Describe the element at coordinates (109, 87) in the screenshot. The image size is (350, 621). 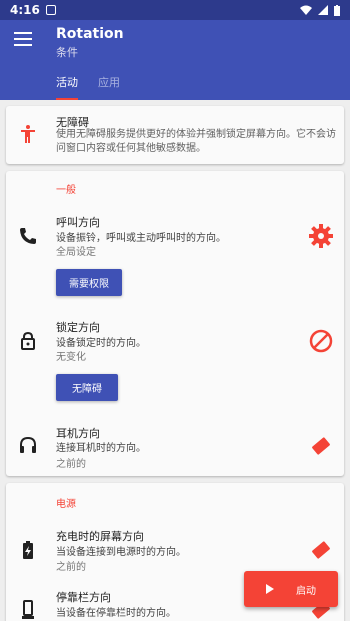
I see `tab-apps: 应用` at that location.